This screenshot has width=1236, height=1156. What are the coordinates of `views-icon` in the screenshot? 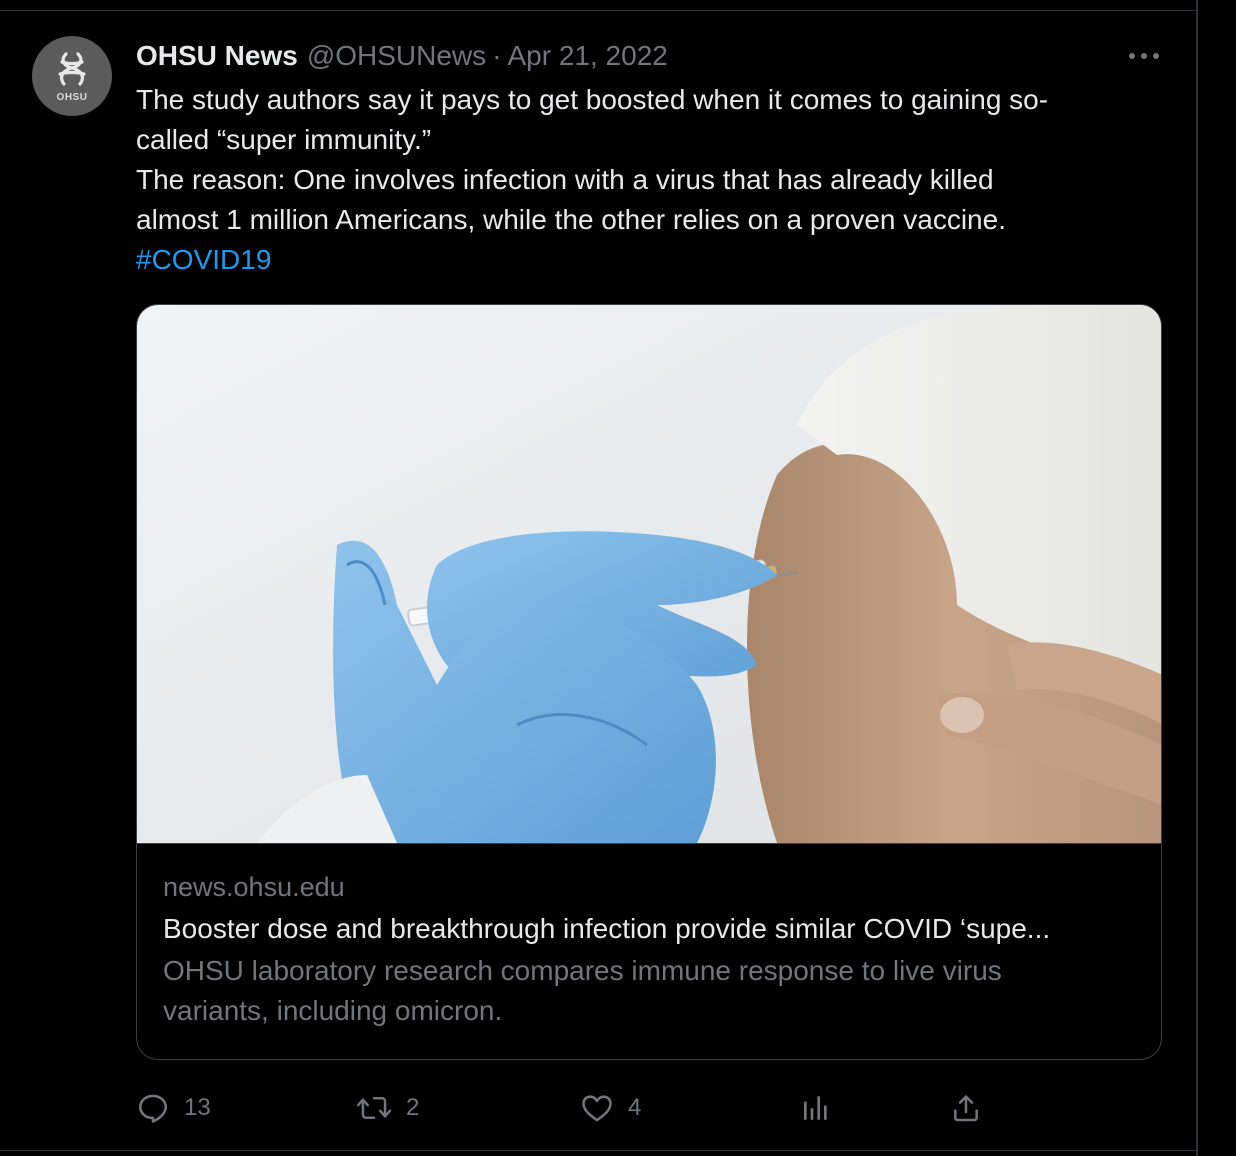 It's located at (815, 1108).